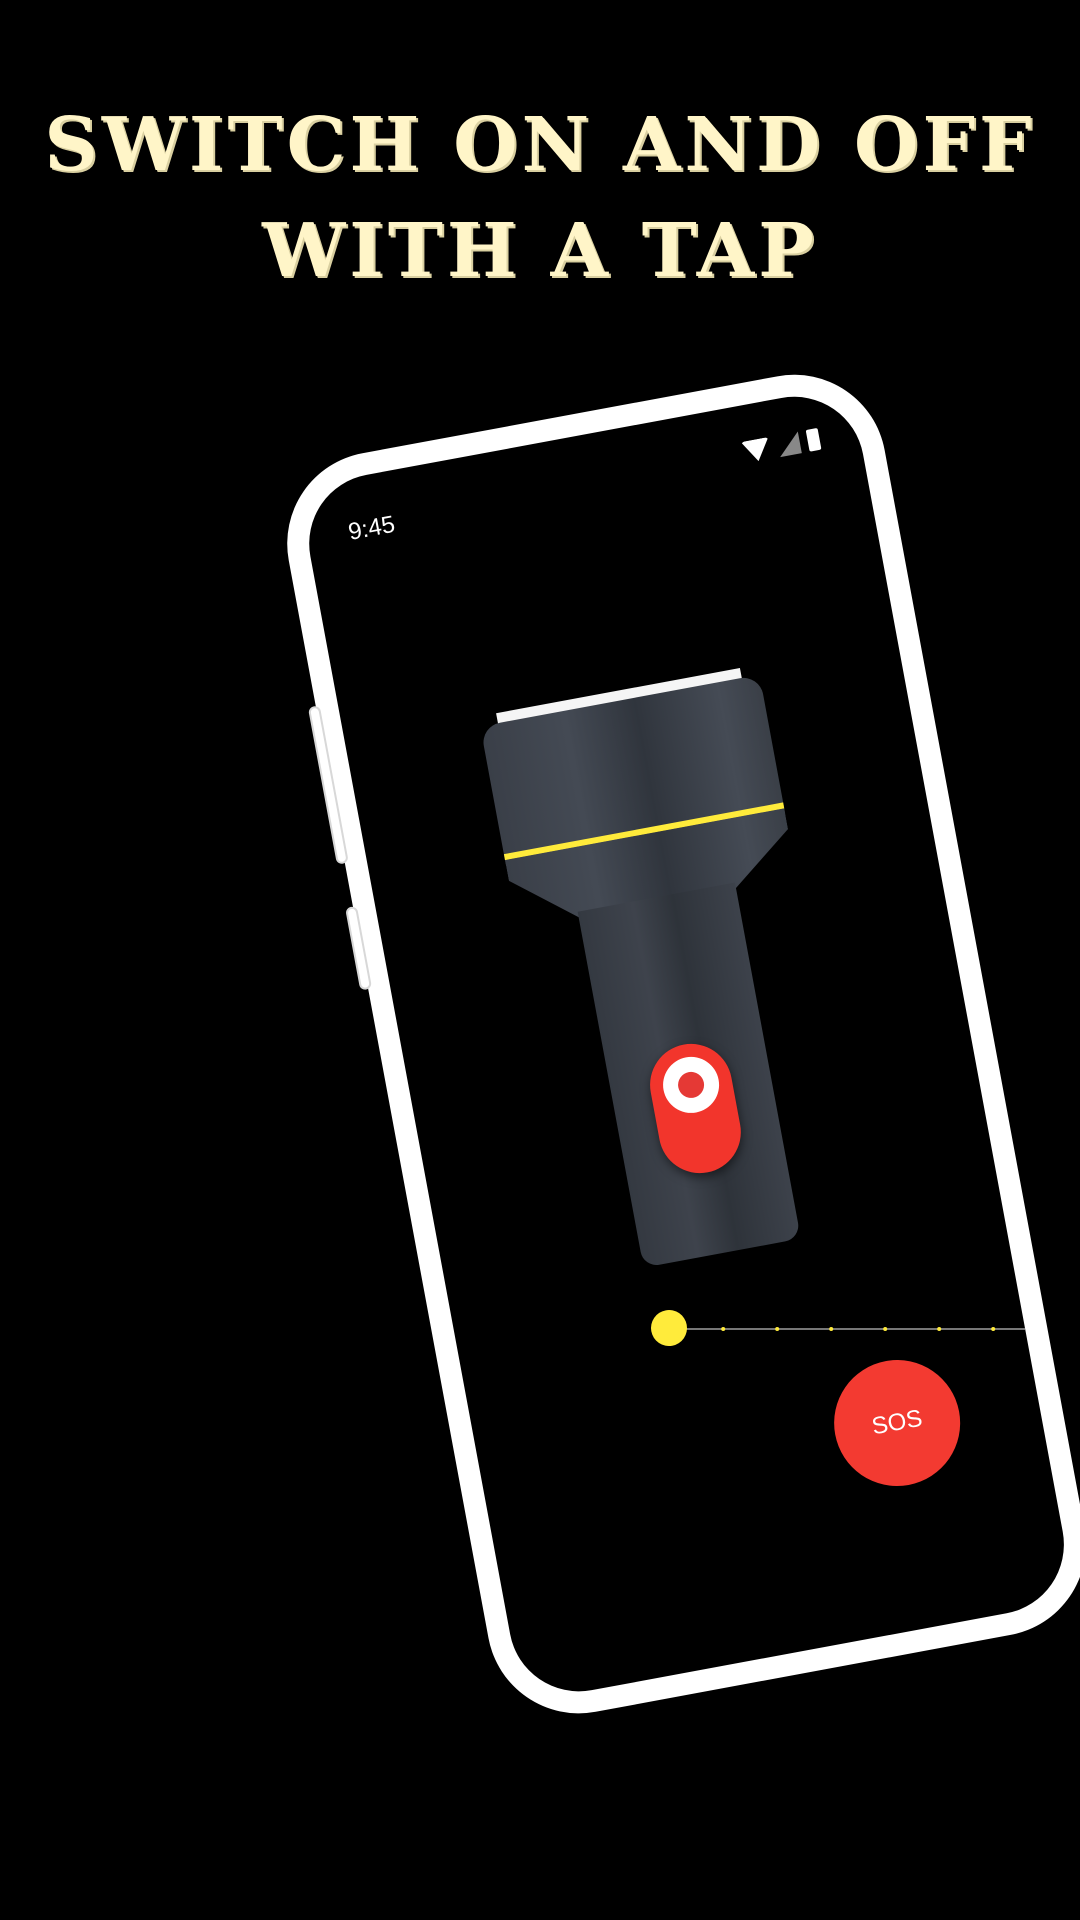 Image resolution: width=1080 pixels, height=1920 pixels. I want to click on headline: SWITCH ON AND OFF WITH A TAP, so click(540, 198).